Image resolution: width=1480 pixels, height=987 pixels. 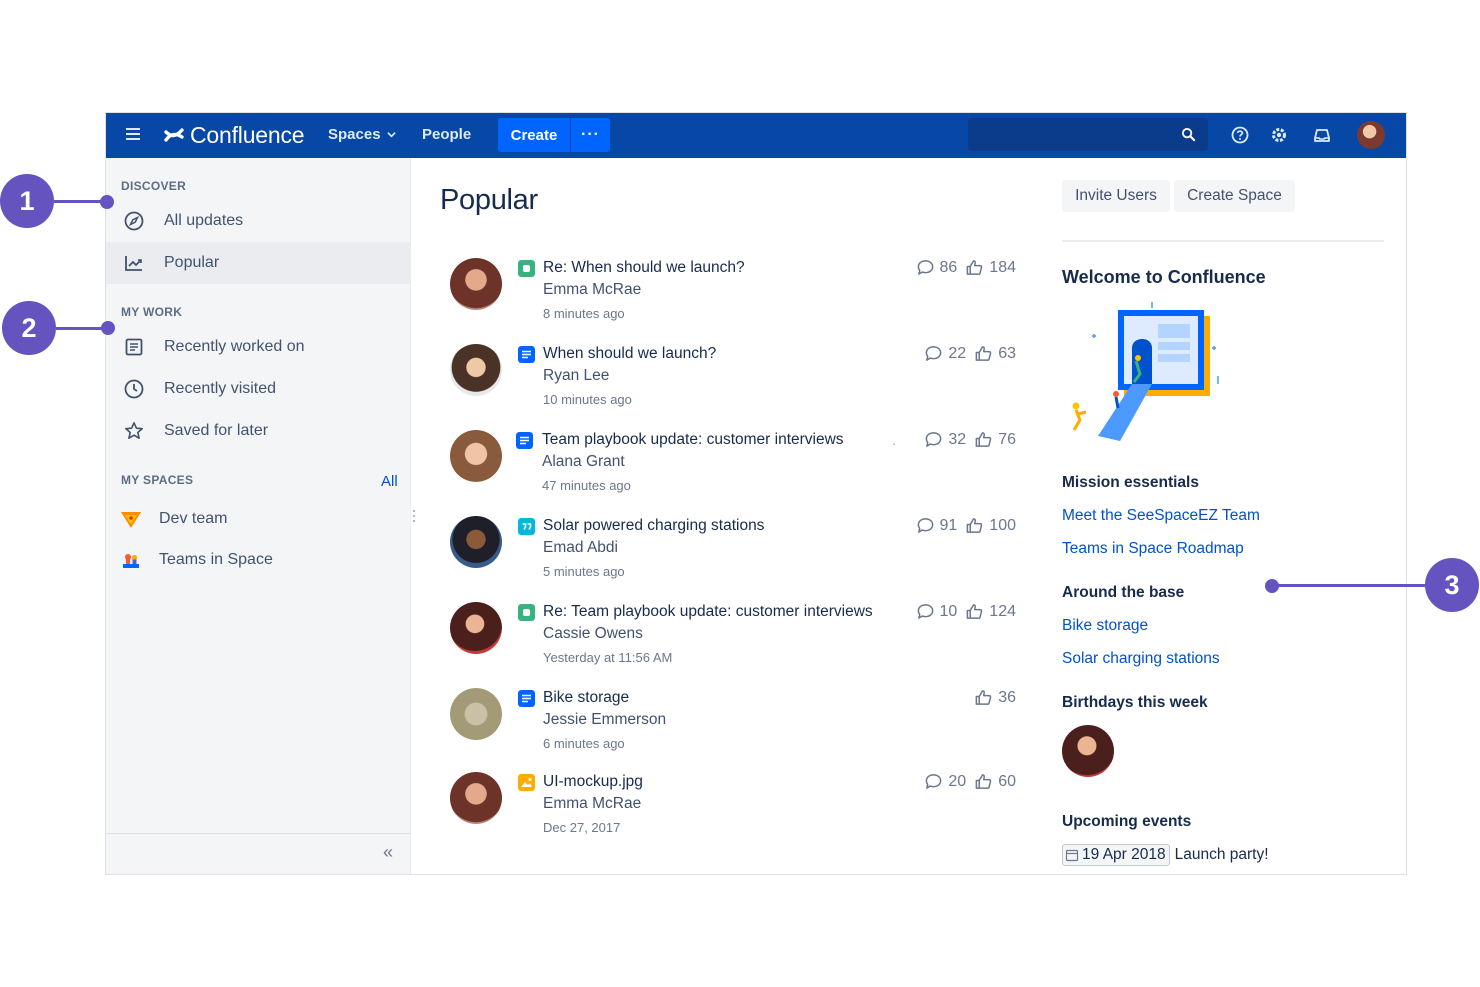 I want to click on like-count: 100, so click(x=1002, y=525).